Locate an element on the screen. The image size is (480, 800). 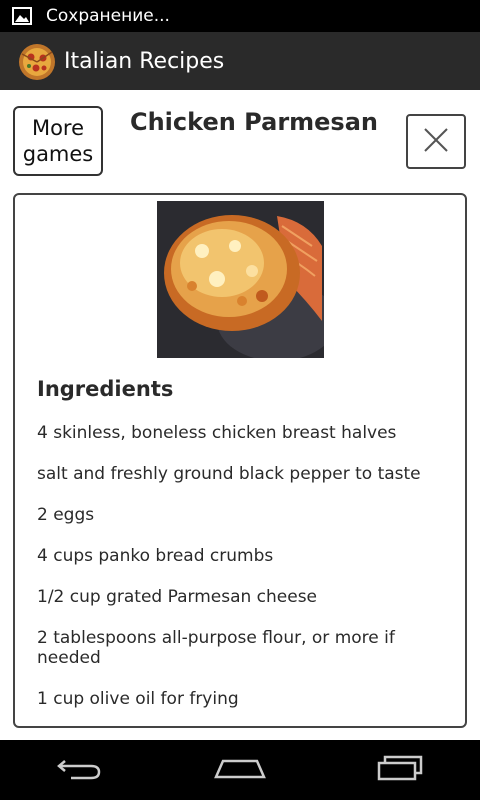
action-bar: Italian Recipes is located at coordinates (240, 61).